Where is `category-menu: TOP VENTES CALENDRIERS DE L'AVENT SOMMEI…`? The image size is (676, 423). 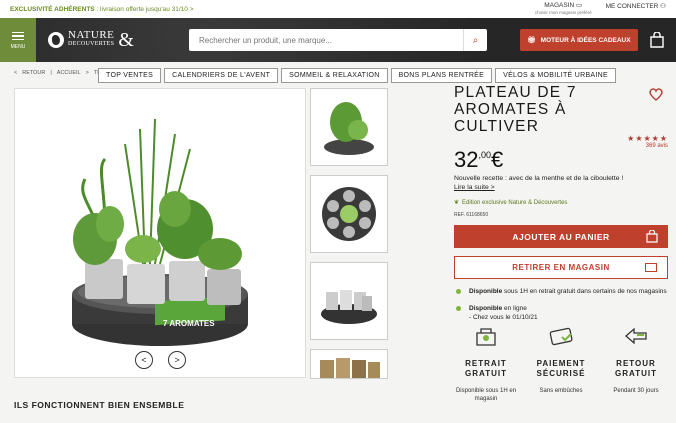 category-menu: TOP VENTES CALENDRIERS DE L'AVENT SOMMEI… is located at coordinates (357, 75).